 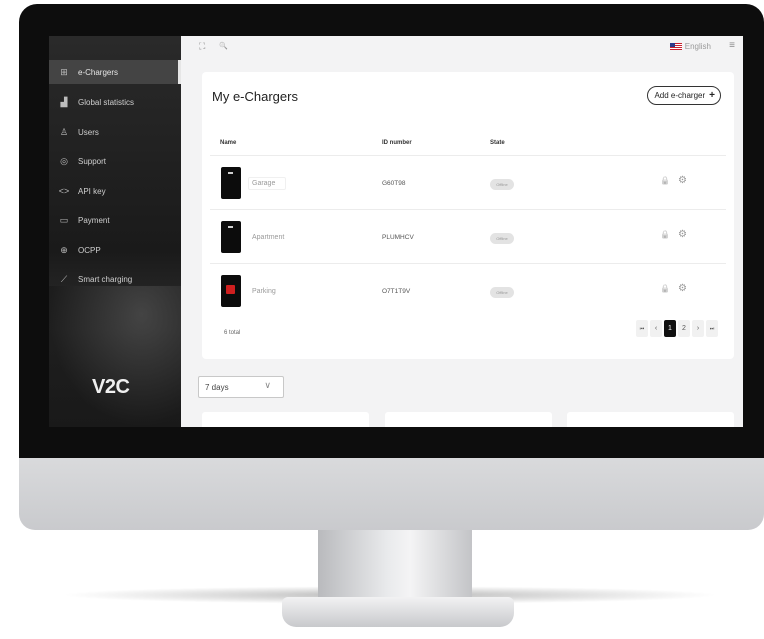 I want to click on monitor-stand-neck, so click(x=395, y=565).